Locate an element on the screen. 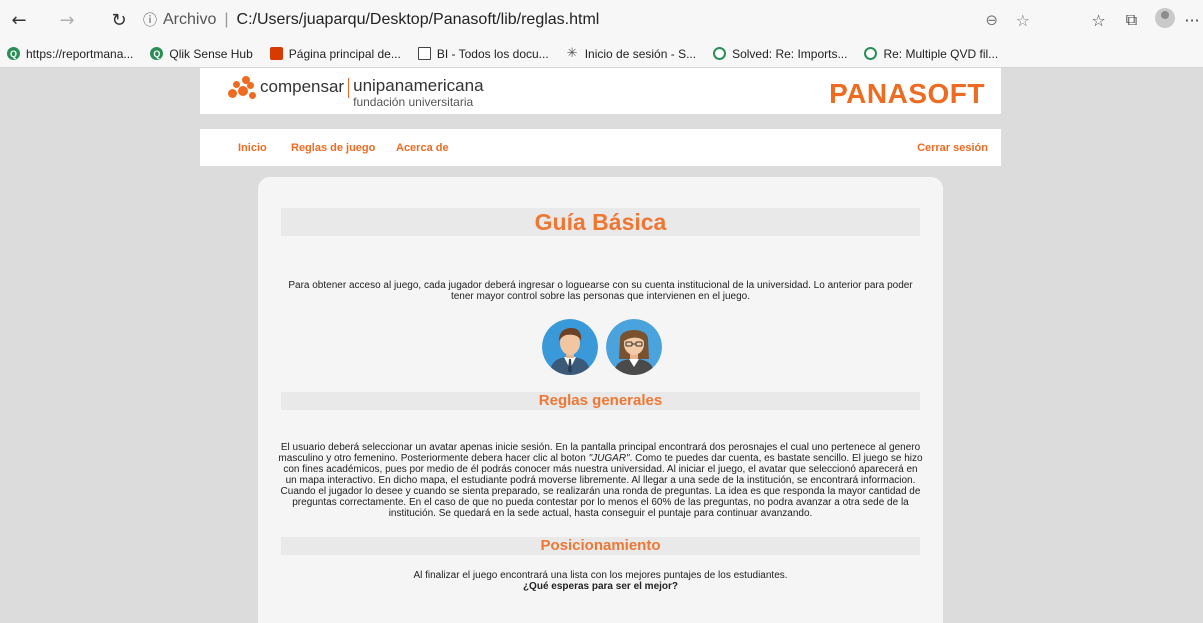 This screenshot has width=1203, height=623. back-button: ← is located at coordinates (19, 20).